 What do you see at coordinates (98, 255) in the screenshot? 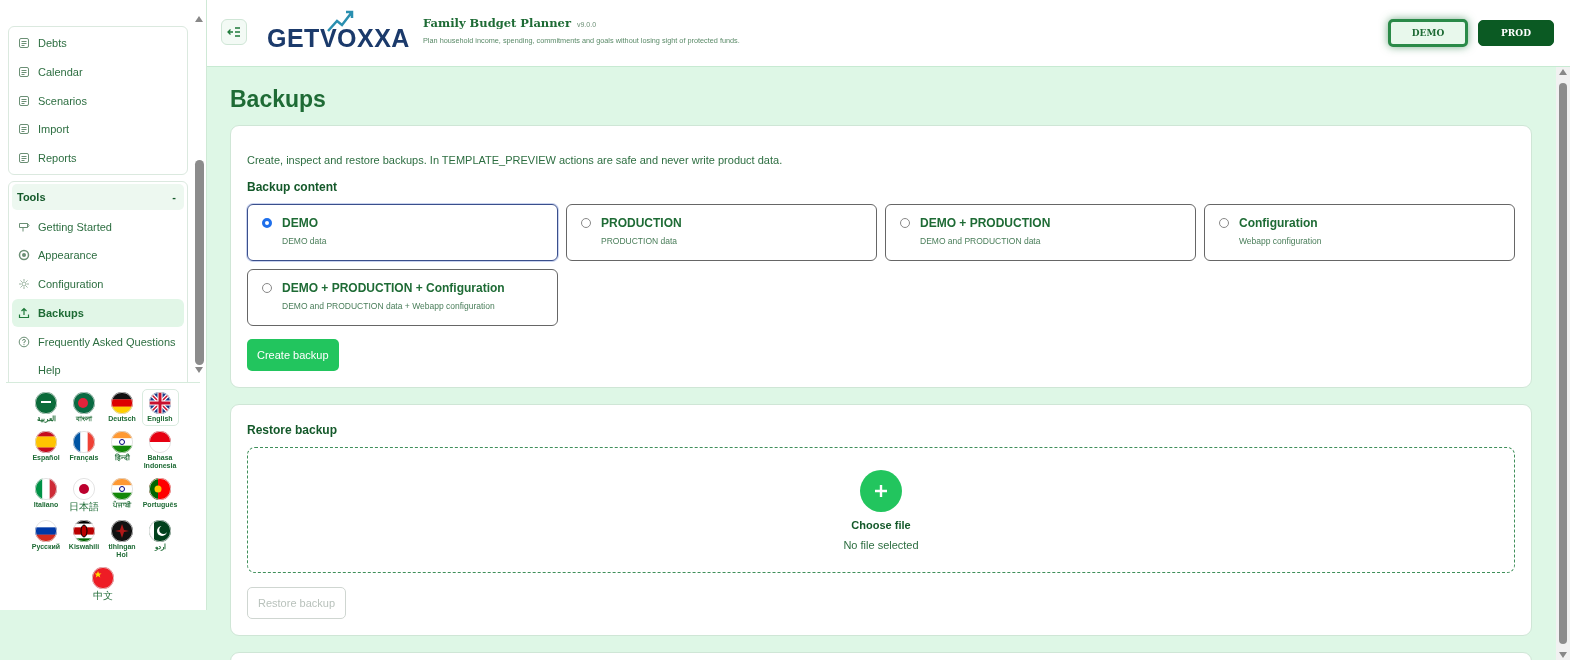
I see `nav-item: Appearance` at bounding box center [98, 255].